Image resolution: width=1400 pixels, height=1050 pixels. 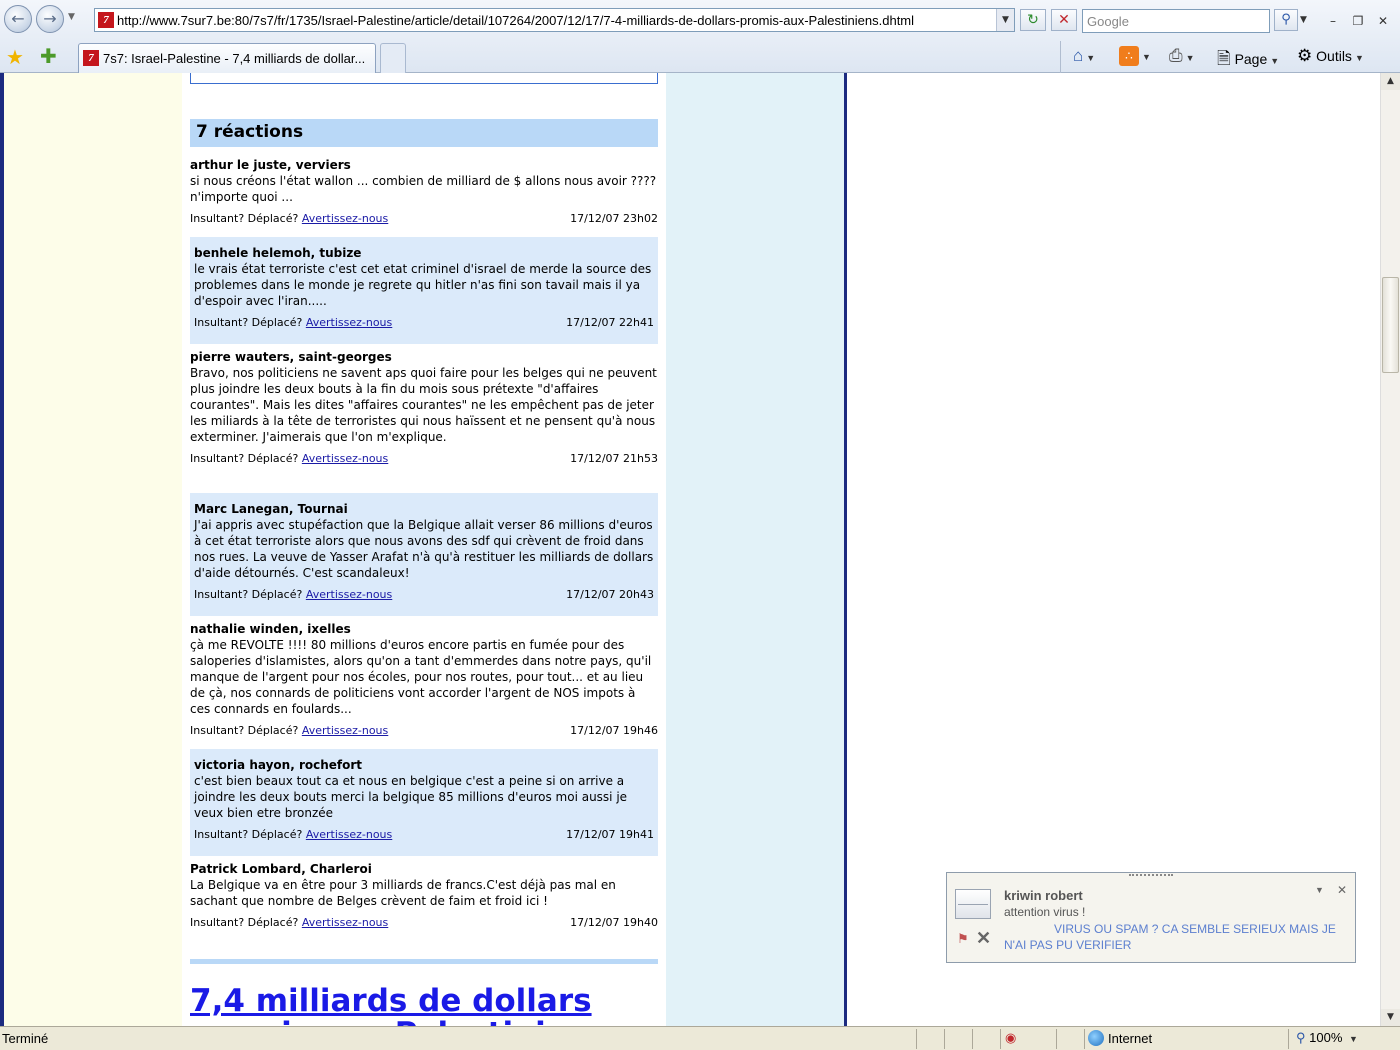 What do you see at coordinates (278, 253) in the screenshot?
I see `comment-author: benhele helemoh, tubize` at bounding box center [278, 253].